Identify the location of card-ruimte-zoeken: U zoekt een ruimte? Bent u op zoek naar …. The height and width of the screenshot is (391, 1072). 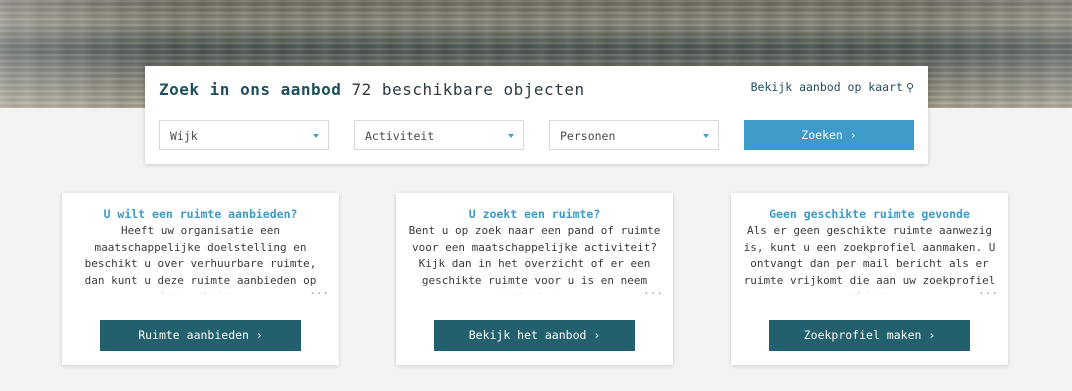
(534, 279).